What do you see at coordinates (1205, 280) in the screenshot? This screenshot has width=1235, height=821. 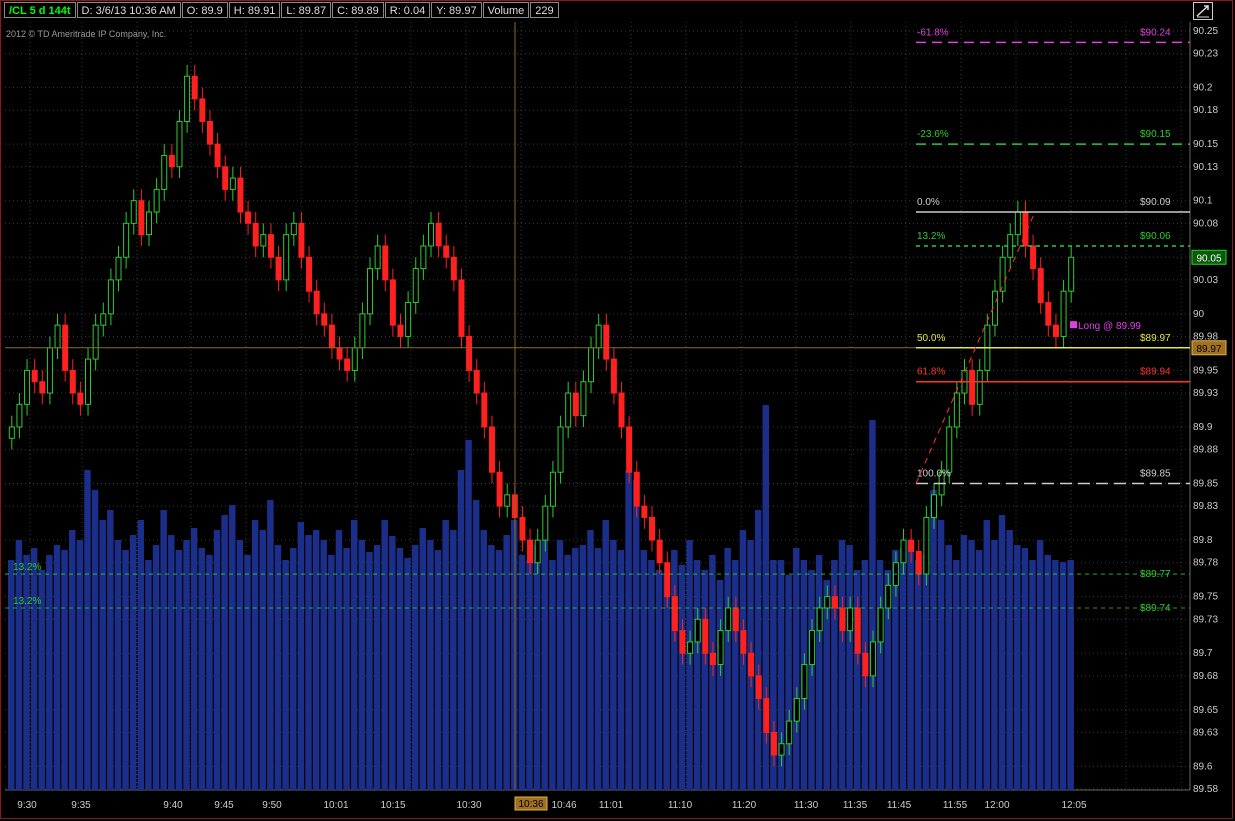 I see `price-tick-label: 90.03` at bounding box center [1205, 280].